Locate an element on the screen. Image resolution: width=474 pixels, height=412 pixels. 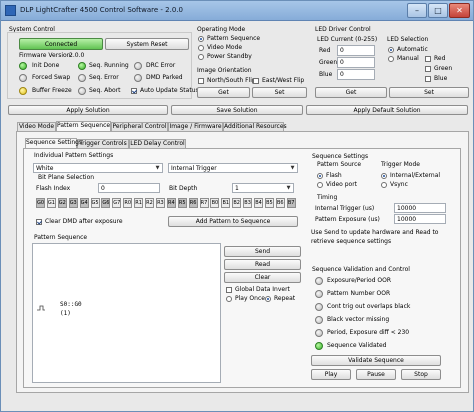
bit-plane-r6: R6 is located at coordinates (193, 203).